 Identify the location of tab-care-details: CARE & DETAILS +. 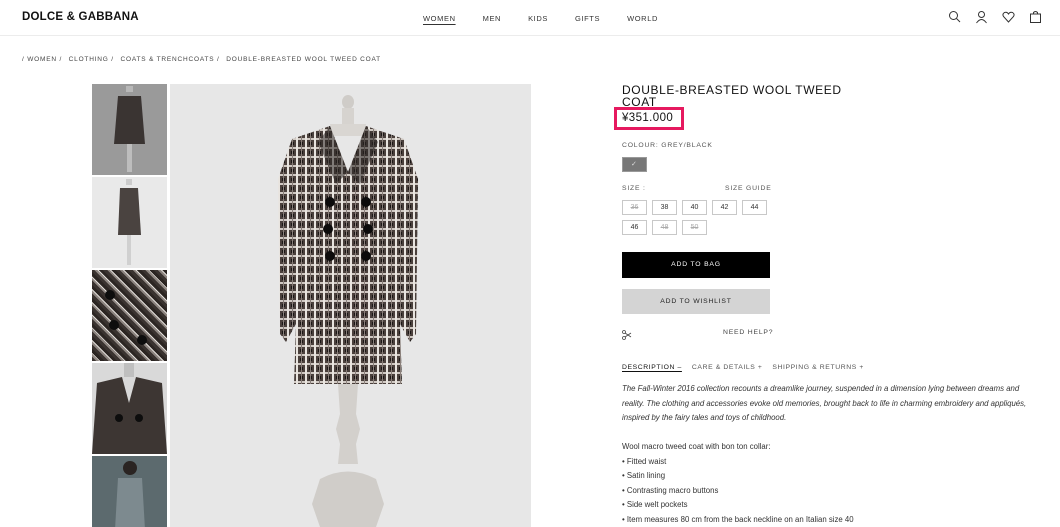
(727, 367).